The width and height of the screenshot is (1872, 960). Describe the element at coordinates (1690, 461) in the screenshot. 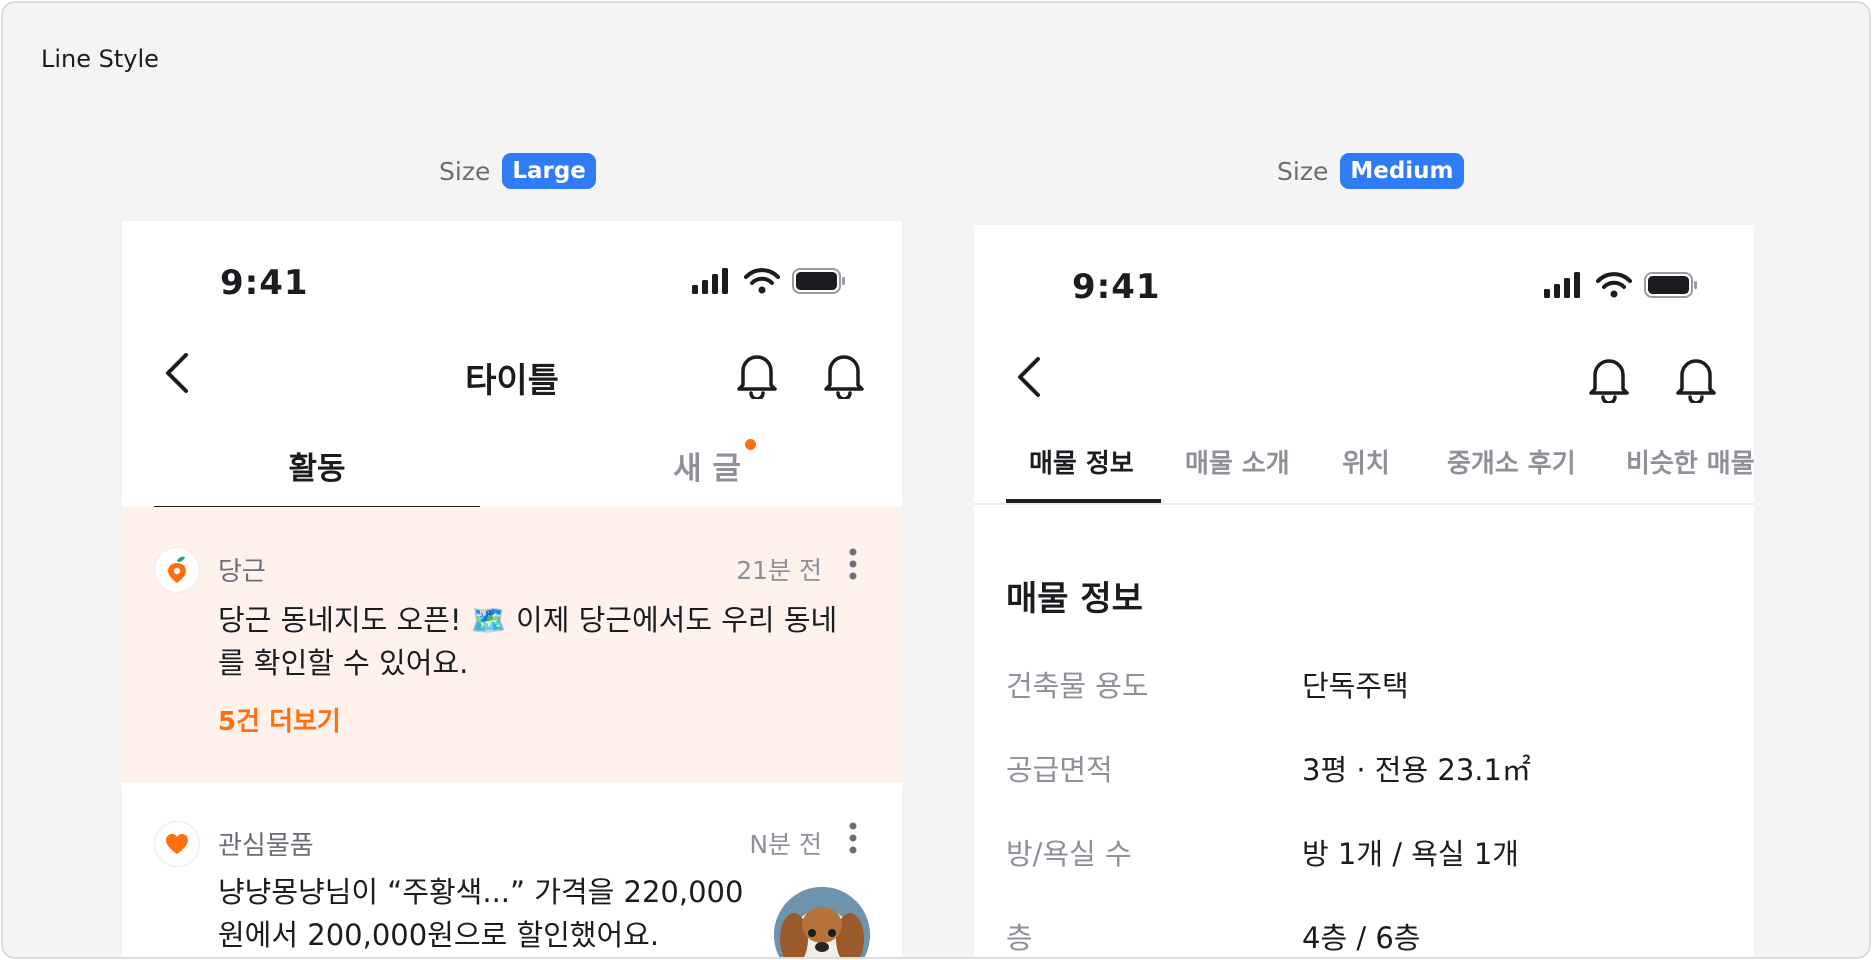

I see `tab-similar-listings: 비슷한 매물` at that location.